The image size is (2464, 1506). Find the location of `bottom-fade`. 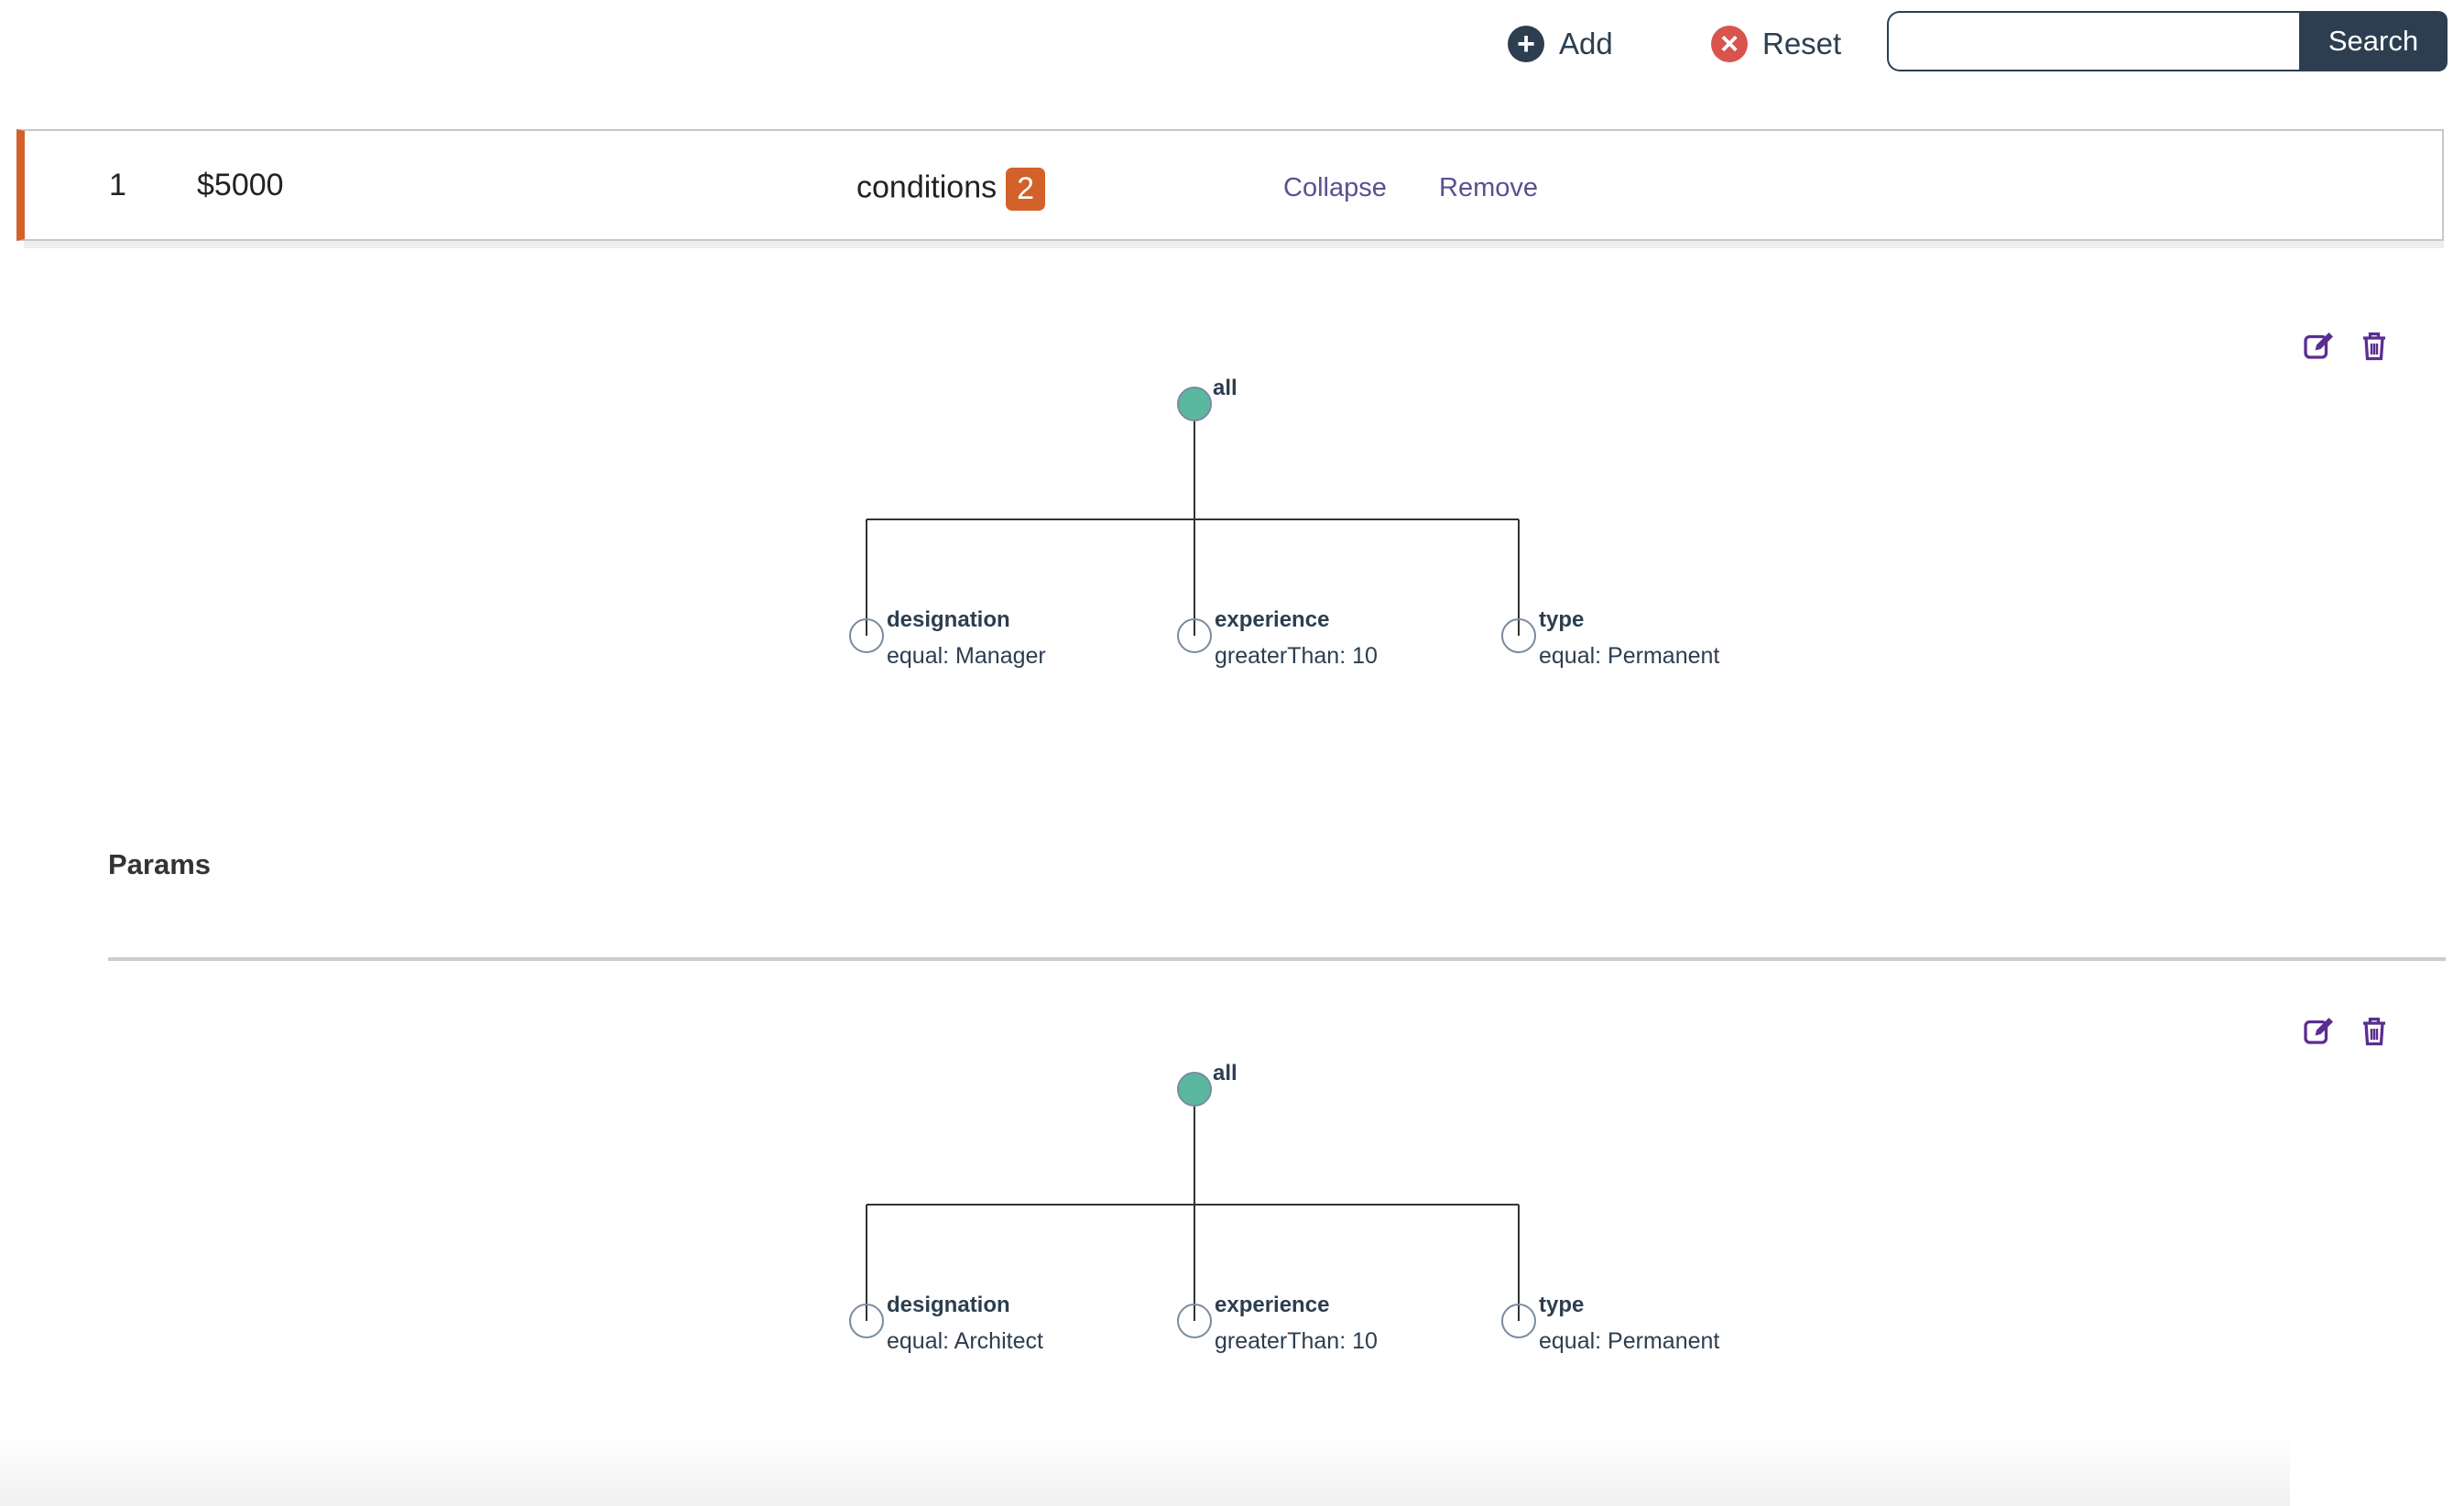

bottom-fade is located at coordinates (1145, 1469).